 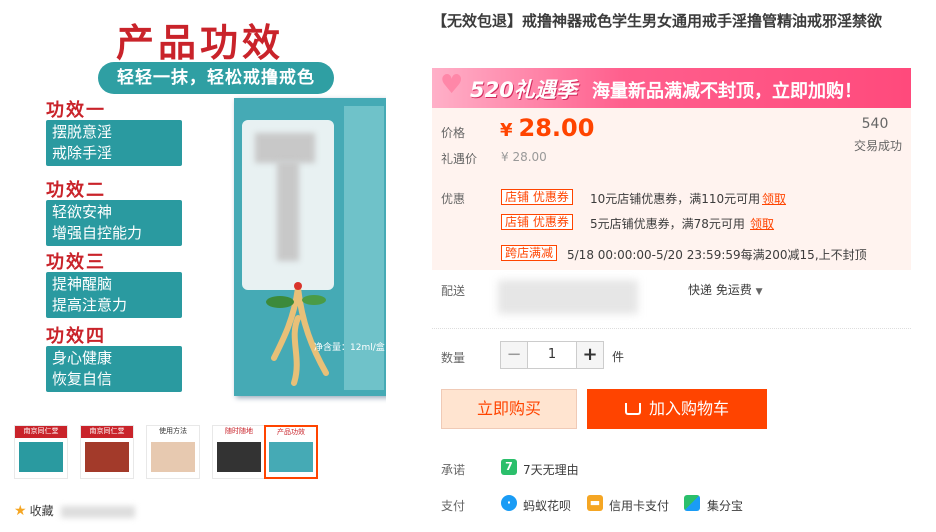 What do you see at coordinates (82, 132) in the screenshot?
I see `effect-line: 摆脱意淫` at bounding box center [82, 132].